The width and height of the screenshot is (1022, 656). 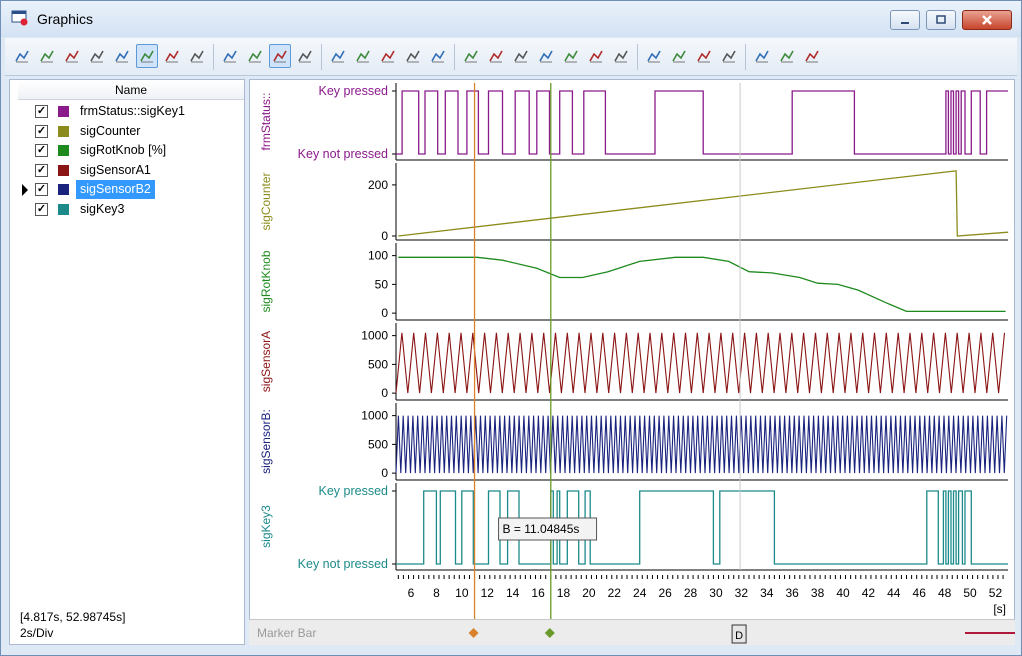 I want to click on signal-list-item: ✓ sigRotKnob [%], so click(x=127, y=150).